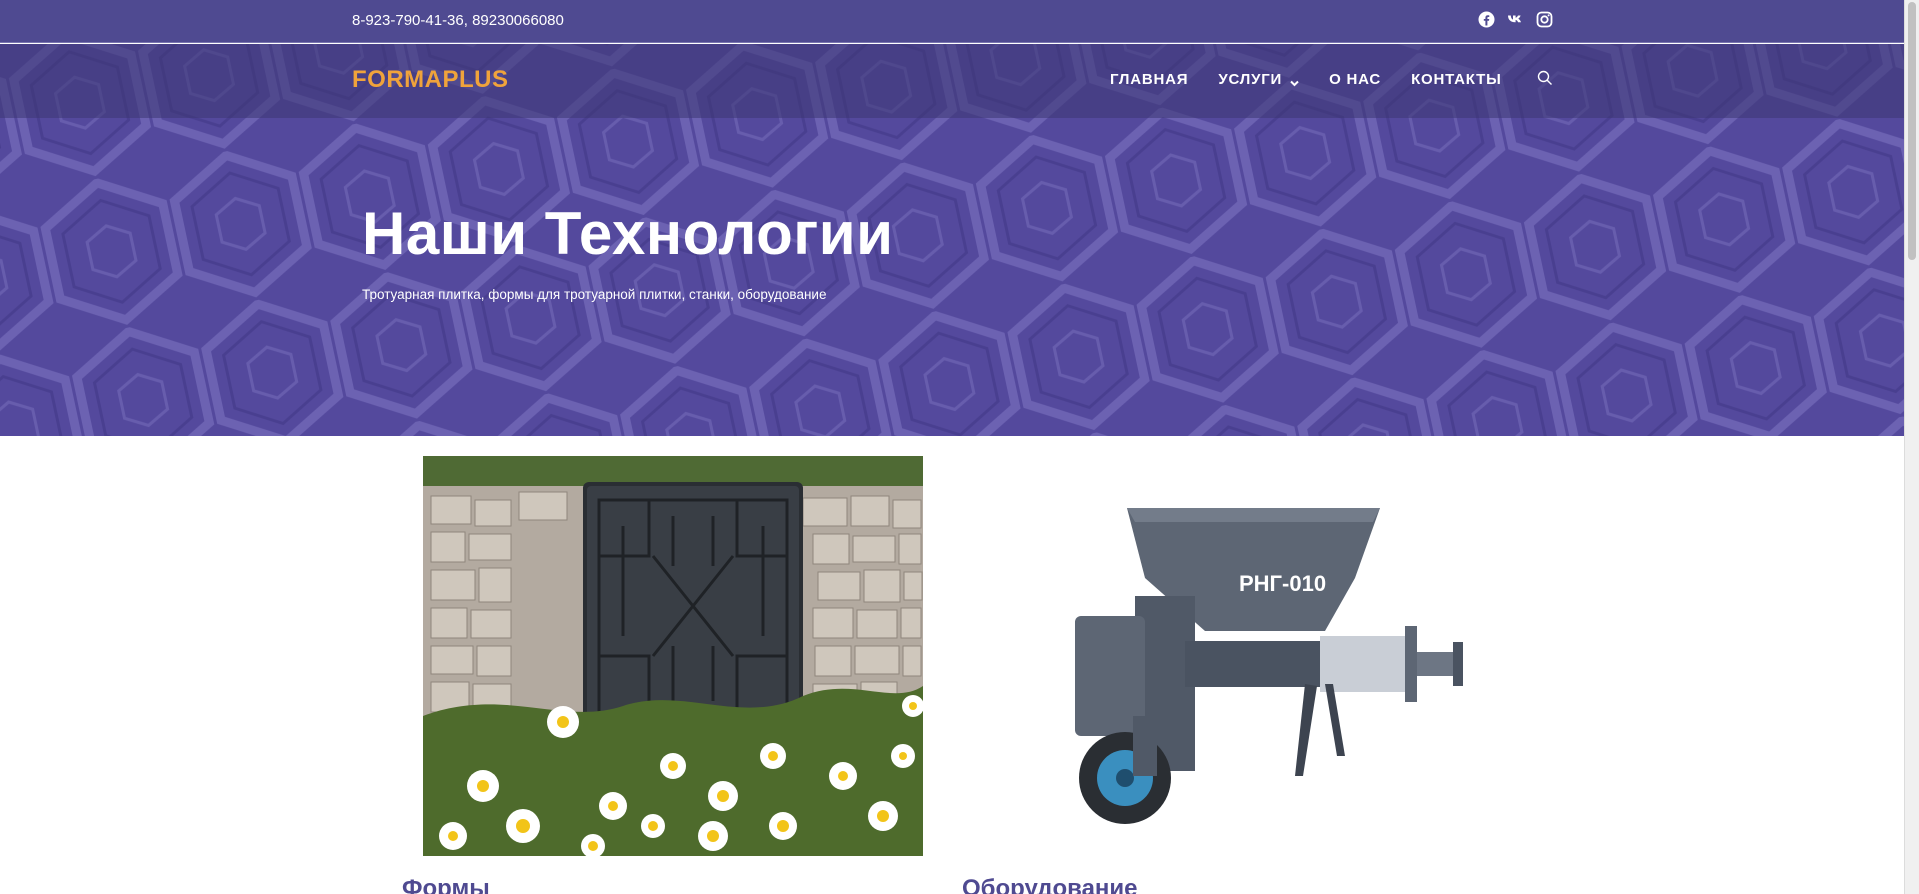 The image size is (1919, 894). Describe the element at coordinates (1545, 78) in the screenshot. I see `search-icon` at that location.